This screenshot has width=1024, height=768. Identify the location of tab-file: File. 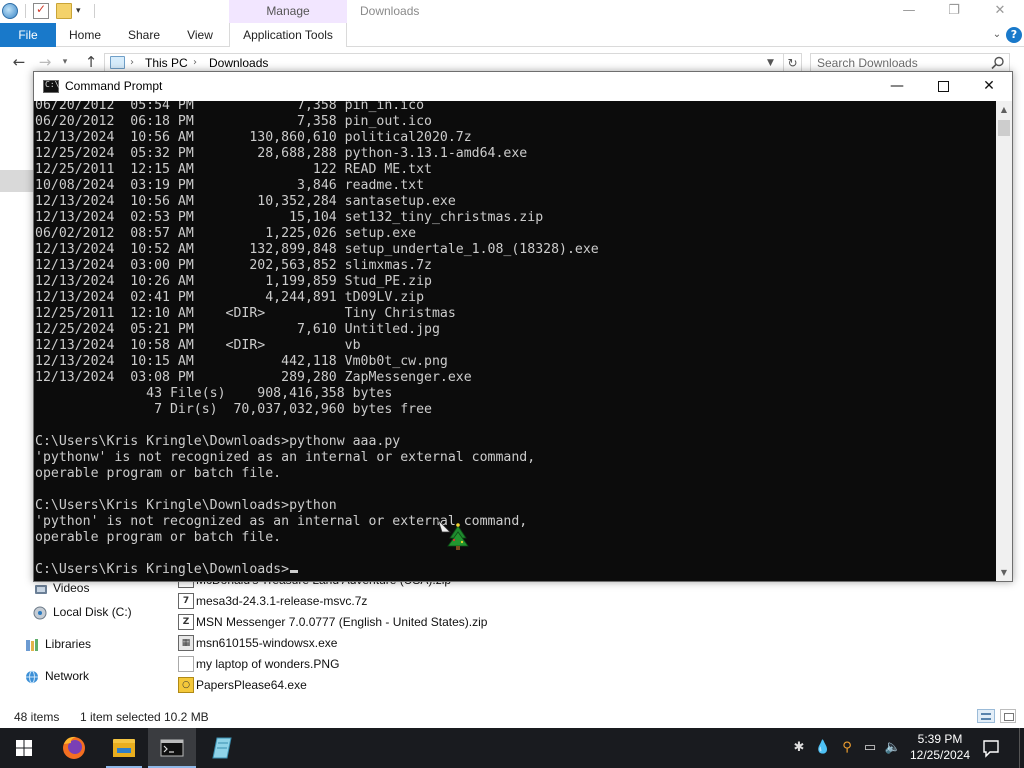
(28, 35).